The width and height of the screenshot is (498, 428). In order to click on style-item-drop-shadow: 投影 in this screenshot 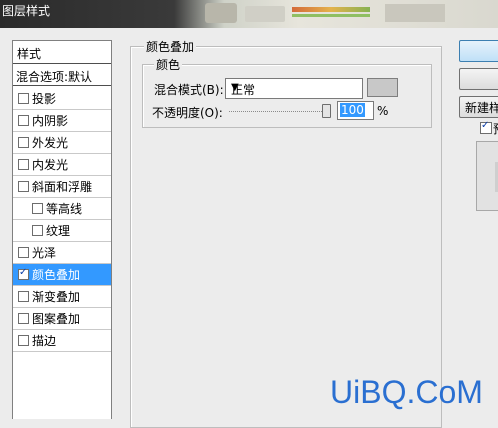, I will do `click(62, 99)`.